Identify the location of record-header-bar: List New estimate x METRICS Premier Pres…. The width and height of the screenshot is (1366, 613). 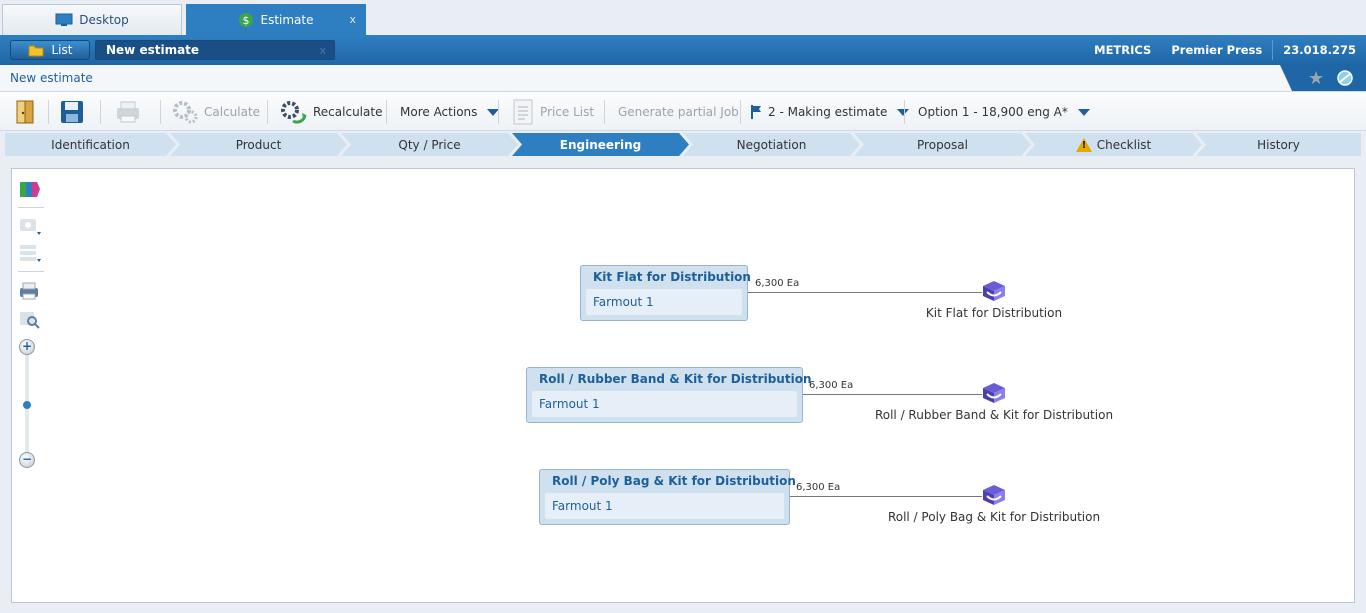
(683, 50).